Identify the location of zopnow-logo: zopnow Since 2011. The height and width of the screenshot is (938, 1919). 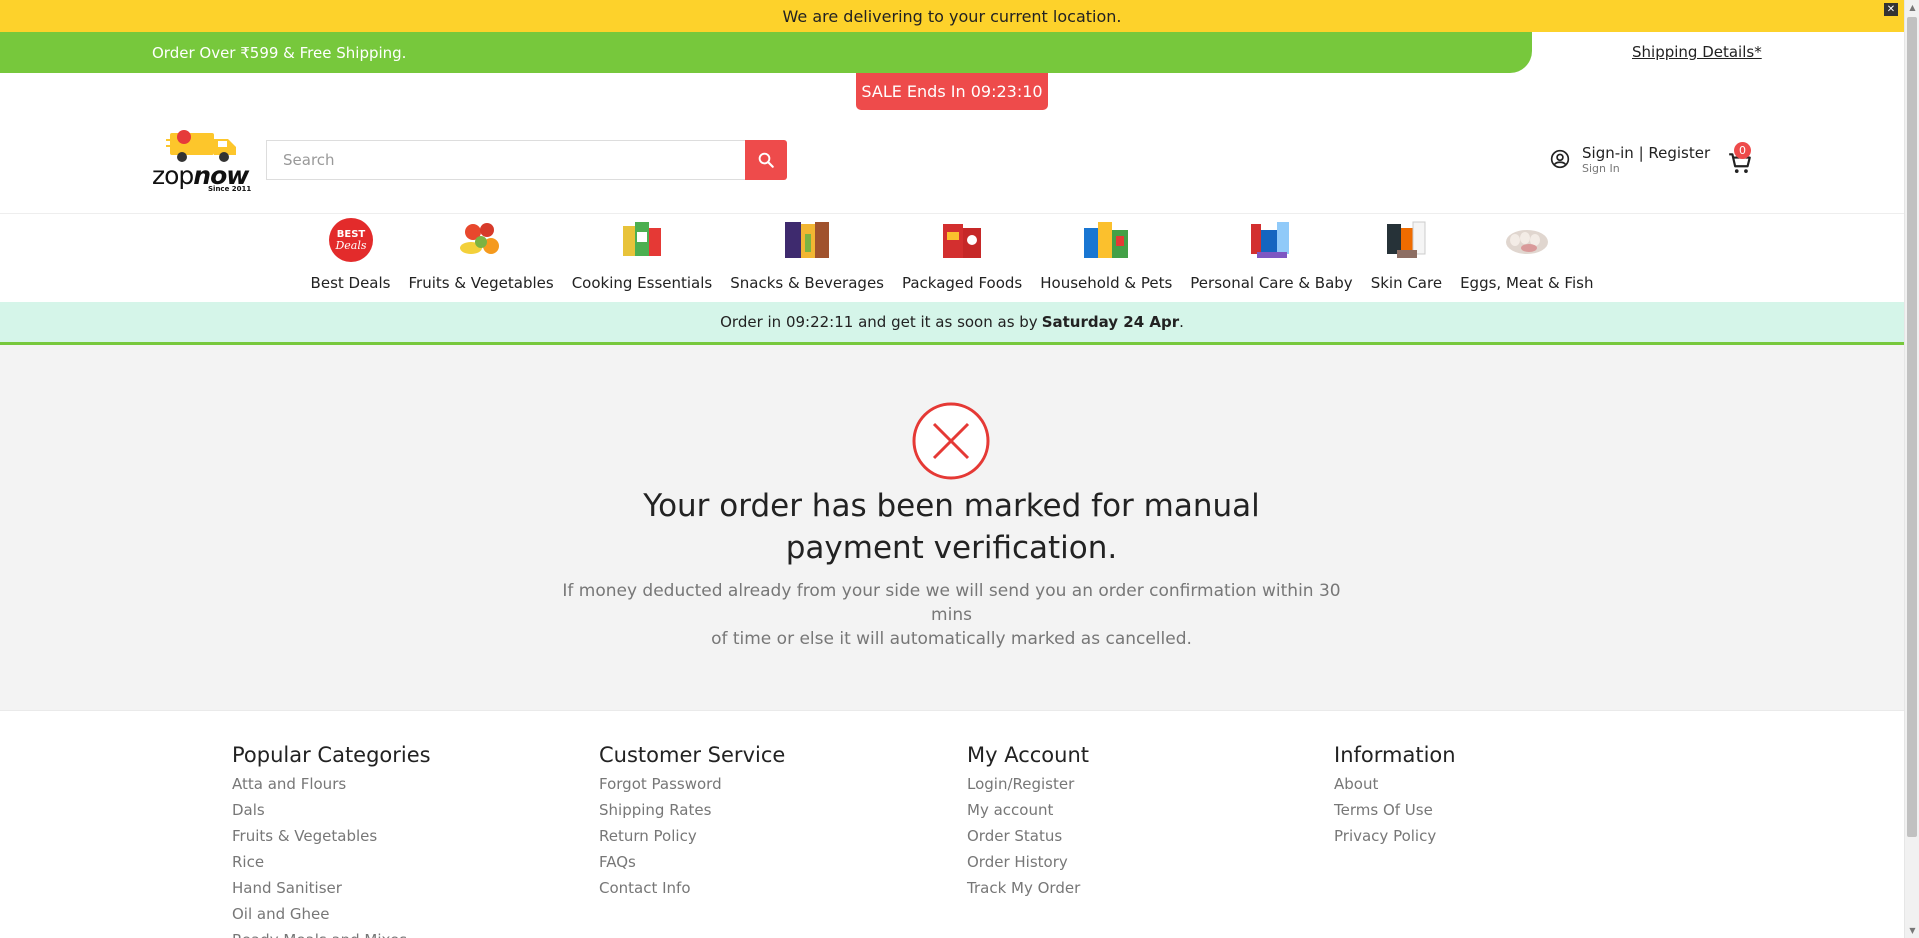
(202, 160).